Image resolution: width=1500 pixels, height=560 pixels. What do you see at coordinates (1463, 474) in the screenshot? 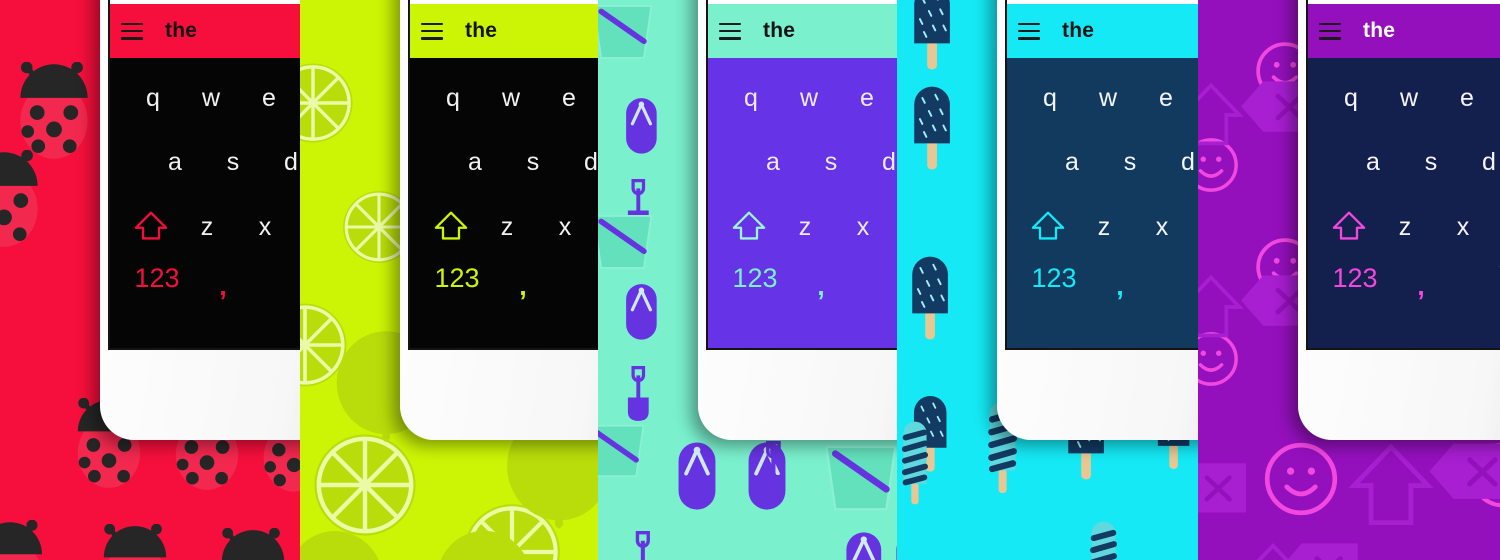
I see `delete-key-icon` at bounding box center [1463, 474].